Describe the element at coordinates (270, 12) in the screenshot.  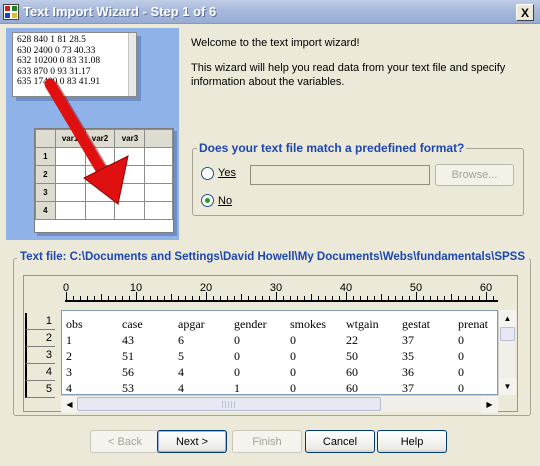
I see `title-bar: Text Import Wizard - Step 1 of 6 X` at that location.